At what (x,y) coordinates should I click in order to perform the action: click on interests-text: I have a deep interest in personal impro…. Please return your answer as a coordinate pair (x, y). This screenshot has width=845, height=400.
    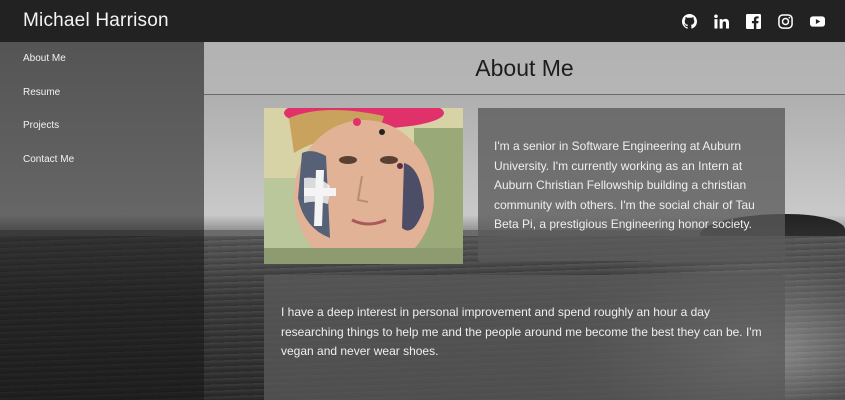
    Looking at the image, I should click on (521, 331).